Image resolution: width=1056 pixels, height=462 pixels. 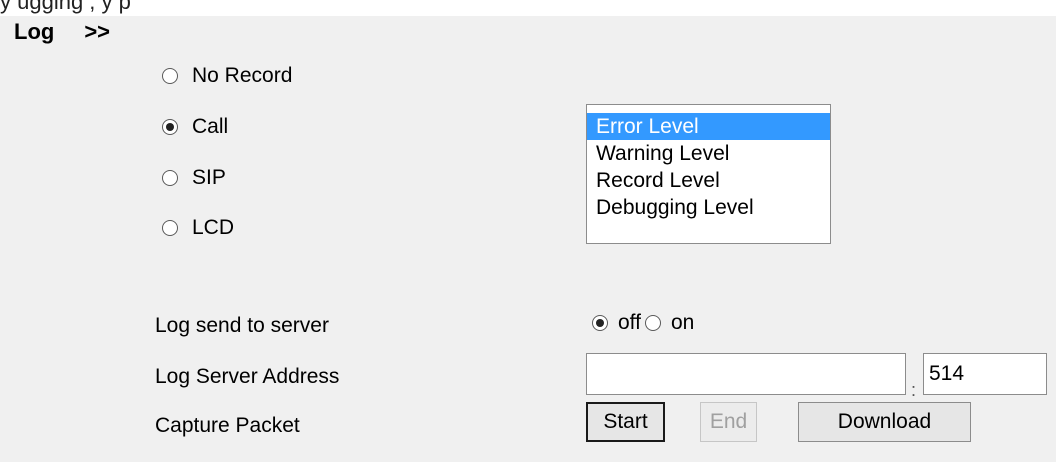 What do you see at coordinates (652, 323) in the screenshot?
I see `radio-on-icon` at bounding box center [652, 323].